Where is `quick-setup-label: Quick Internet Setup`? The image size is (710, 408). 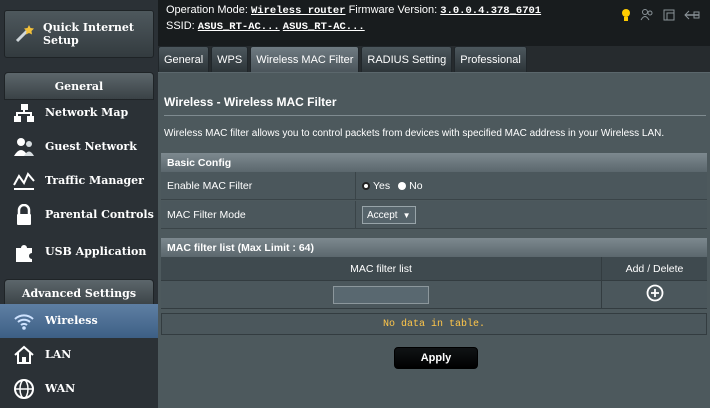
quick-setup-label: Quick Internet Setup is located at coordinates (89, 34).